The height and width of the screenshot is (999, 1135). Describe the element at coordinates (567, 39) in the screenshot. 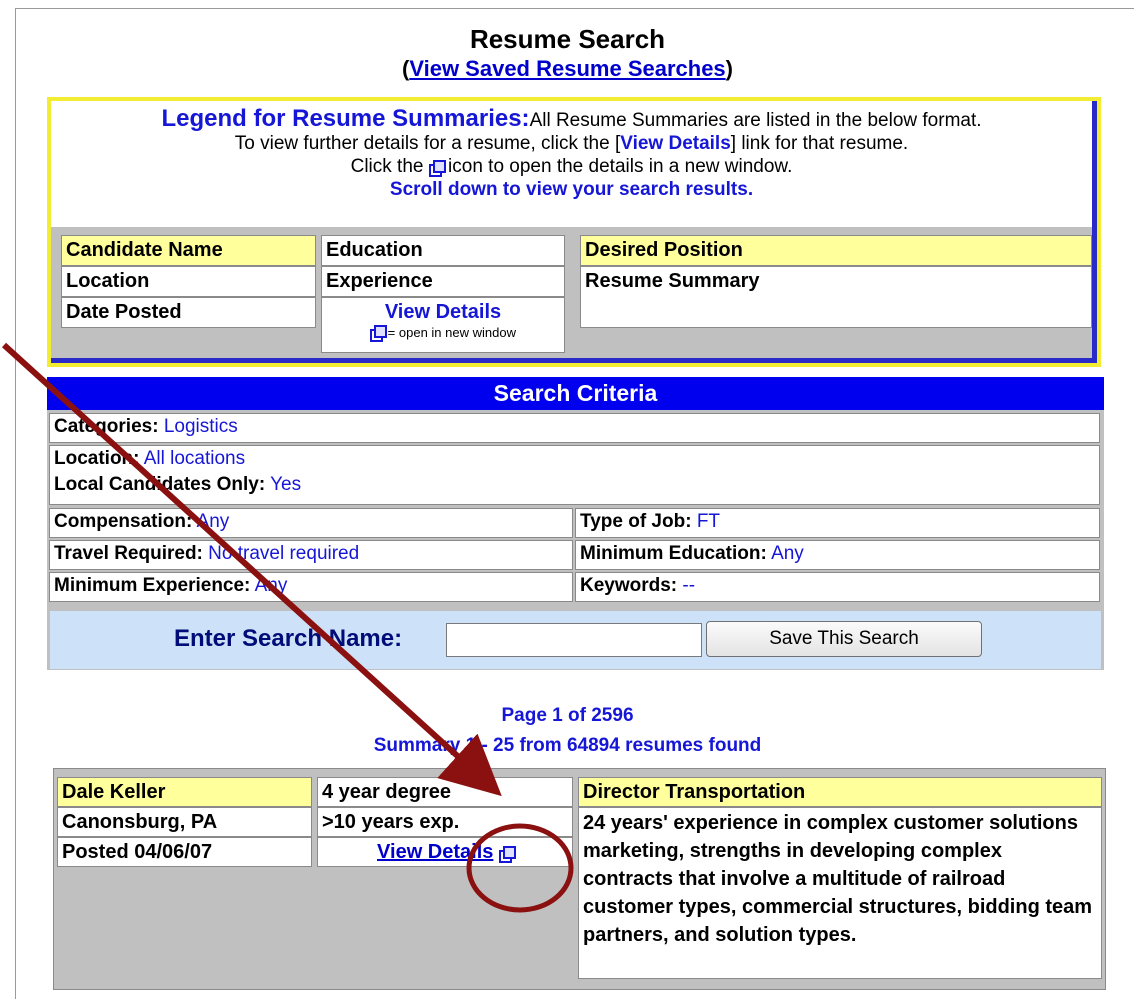

I see `page-title: Resume Search` at that location.